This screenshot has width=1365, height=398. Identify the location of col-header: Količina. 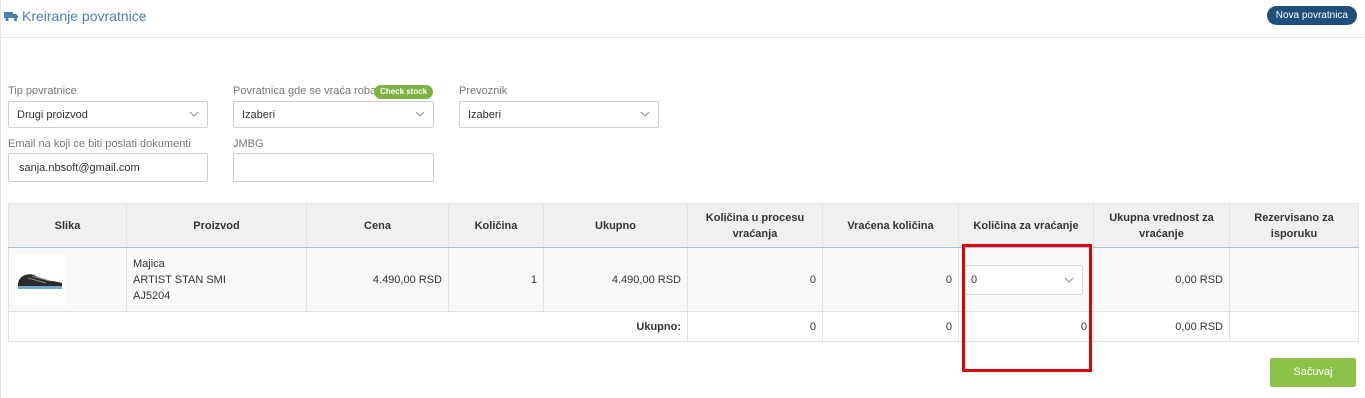
(496, 225).